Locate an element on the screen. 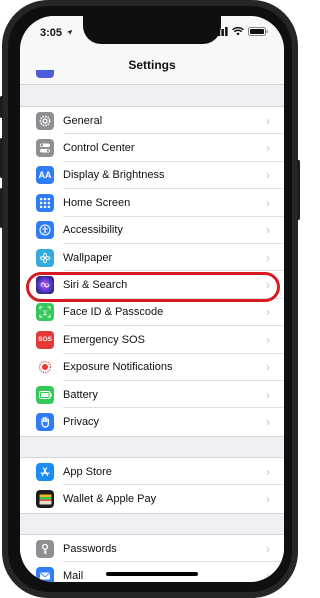  siri-search-highlight-ring is located at coordinates (153, 287).